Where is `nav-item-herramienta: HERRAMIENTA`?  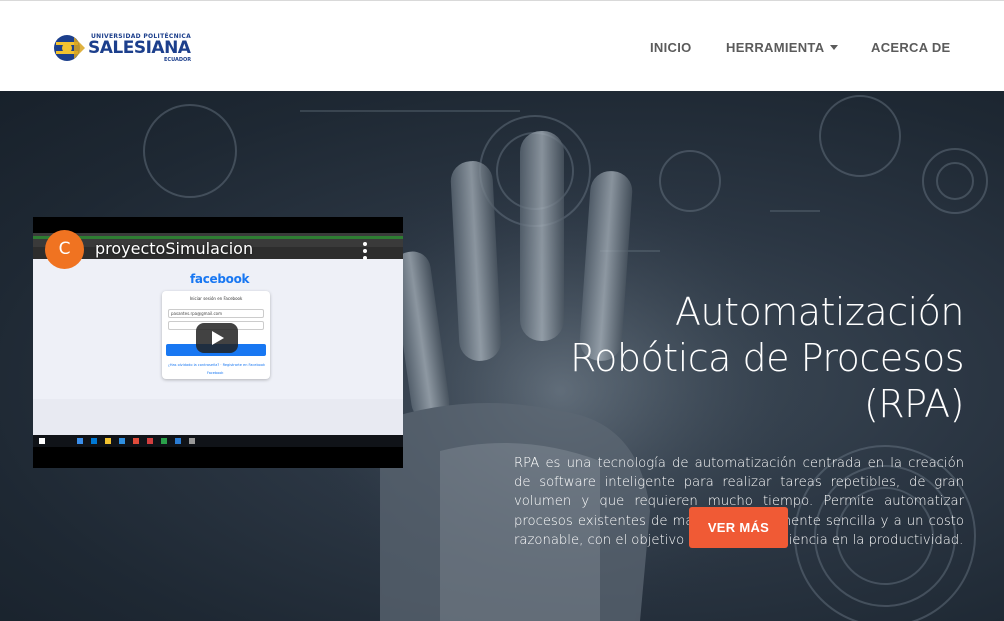 nav-item-herramienta: HERRAMIENTA is located at coordinates (782, 47).